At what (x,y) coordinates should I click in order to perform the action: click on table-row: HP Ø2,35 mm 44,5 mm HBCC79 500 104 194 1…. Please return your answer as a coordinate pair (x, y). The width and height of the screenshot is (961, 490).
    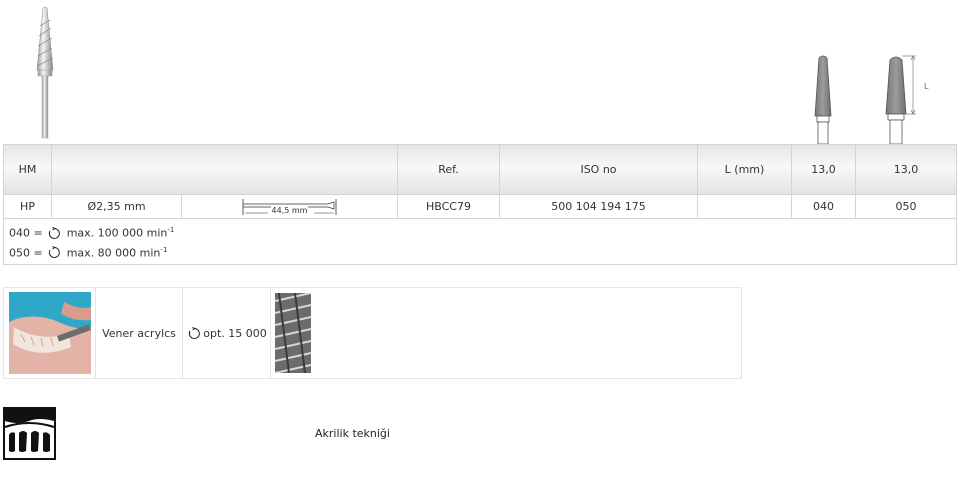
    Looking at the image, I should click on (480, 206).